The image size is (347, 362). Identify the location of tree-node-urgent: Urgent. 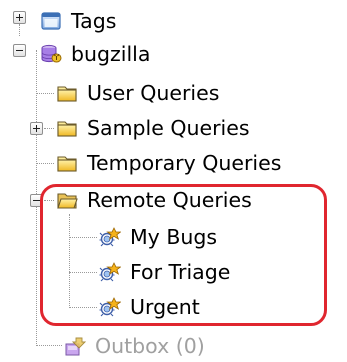
(149, 307).